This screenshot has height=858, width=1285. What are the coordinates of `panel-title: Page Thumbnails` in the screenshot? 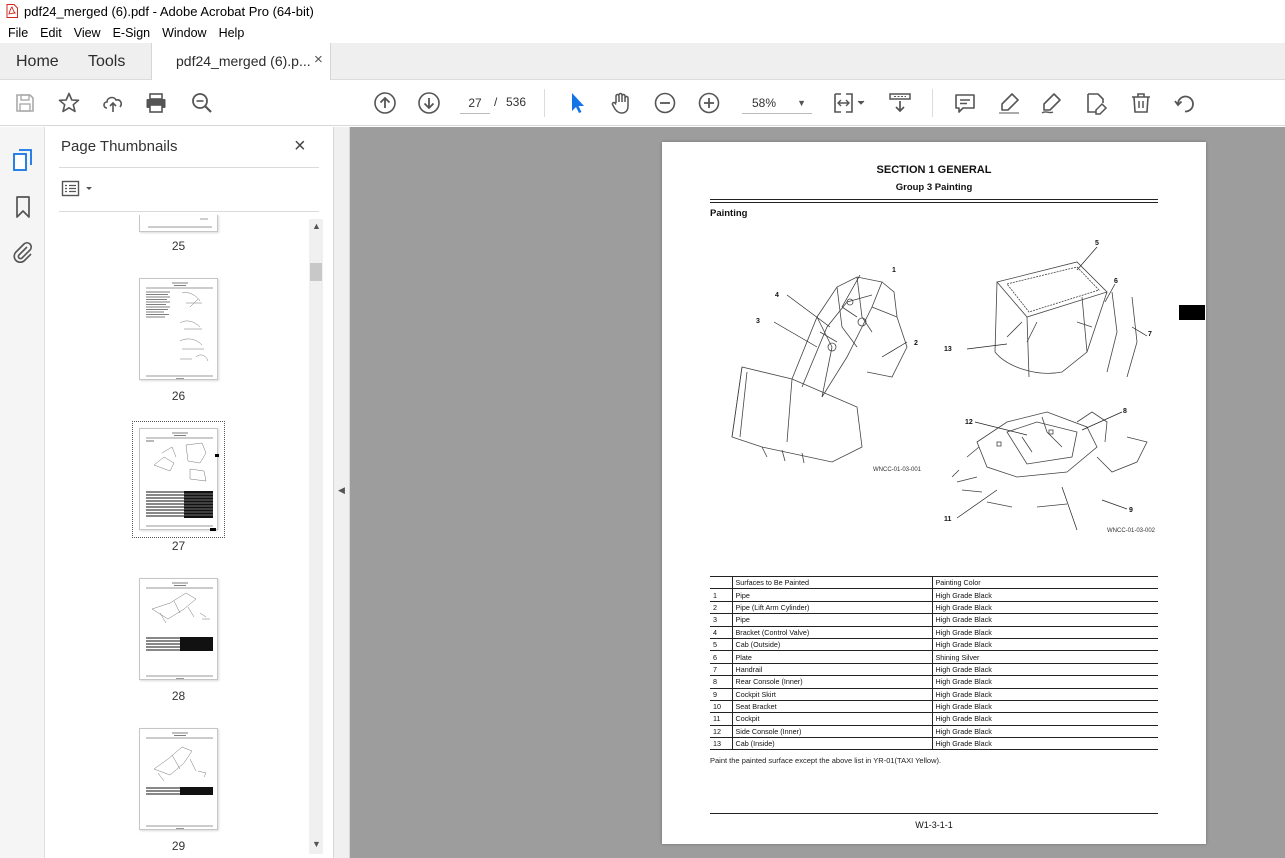 It's located at (119, 146).